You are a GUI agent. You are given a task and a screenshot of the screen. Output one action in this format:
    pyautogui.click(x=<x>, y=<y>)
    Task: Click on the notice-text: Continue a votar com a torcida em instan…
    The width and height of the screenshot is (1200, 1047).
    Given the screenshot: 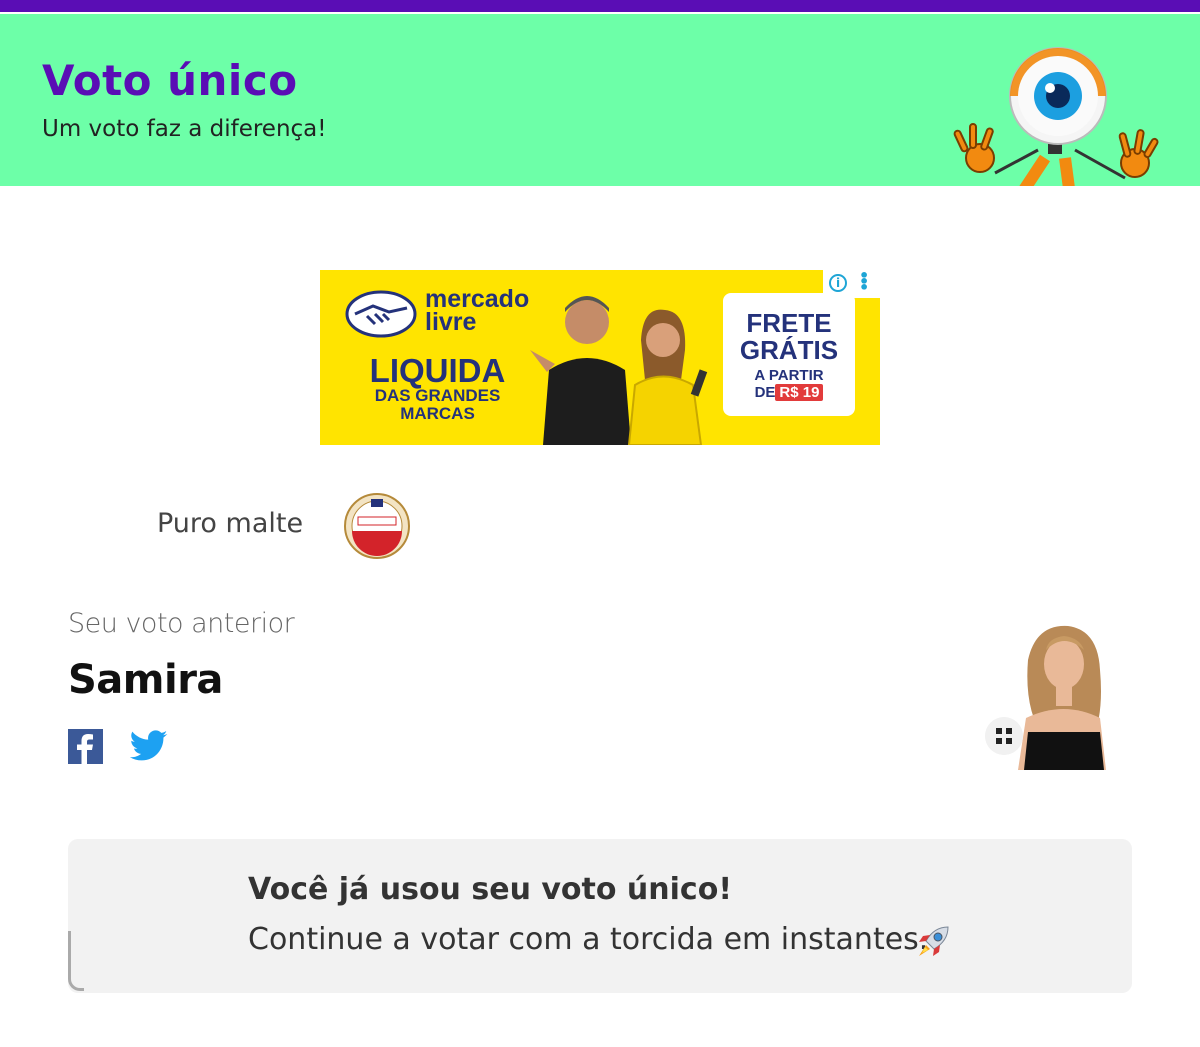 What is the action you would take?
    pyautogui.click(x=588, y=939)
    